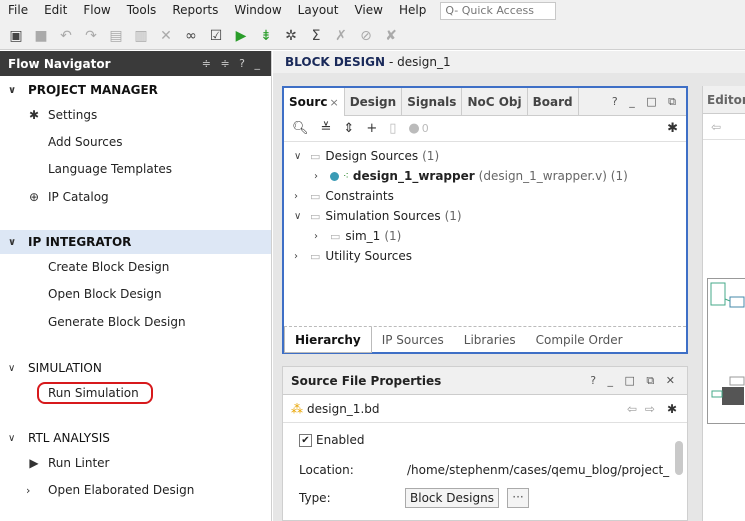  I want to click on enabled-checkbox-row: ✔ Enabled, so click(332, 440).